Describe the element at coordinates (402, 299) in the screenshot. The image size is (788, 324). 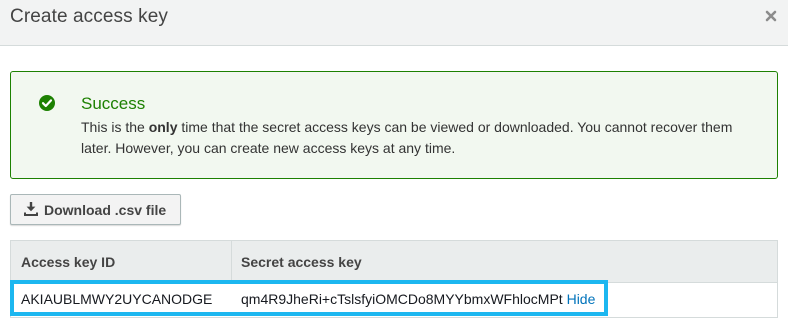
I see `secret-access-key-value: qm4R9JheRi+cTslsfyiOMCDo8MYYbmxWFhlocMPt` at that location.